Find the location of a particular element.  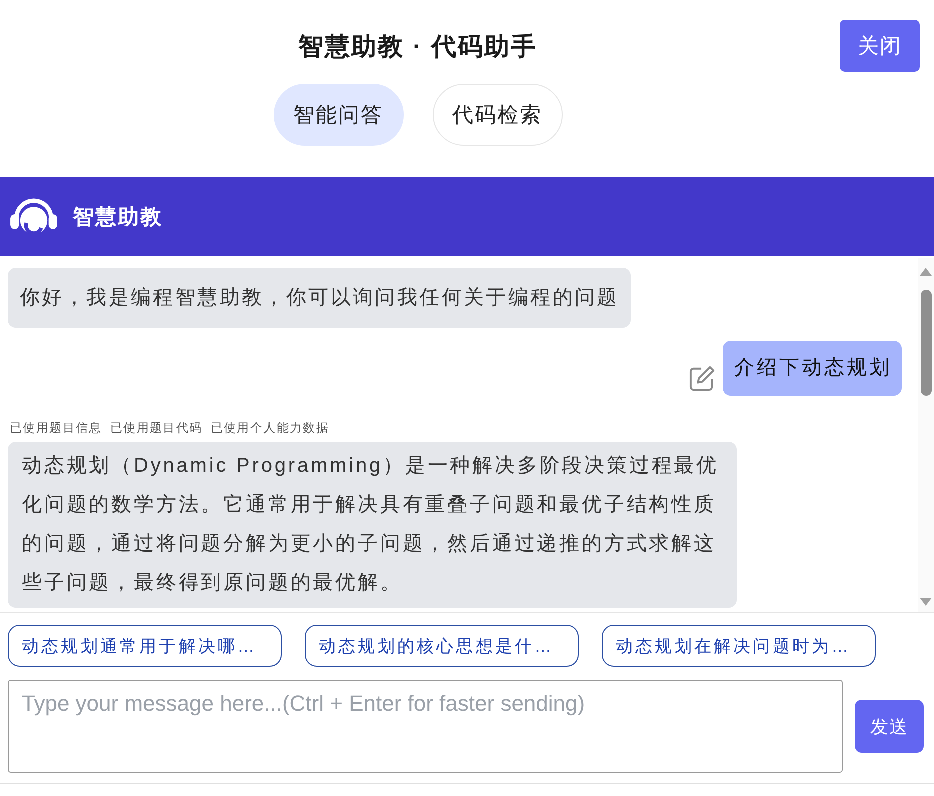

context-tag: 已使用个人能力数据 is located at coordinates (270, 428).